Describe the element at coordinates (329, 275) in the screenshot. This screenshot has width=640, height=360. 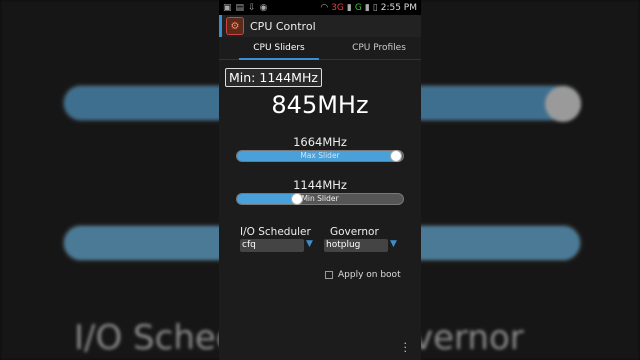
I see `apply-on-boot-checkbox` at that location.